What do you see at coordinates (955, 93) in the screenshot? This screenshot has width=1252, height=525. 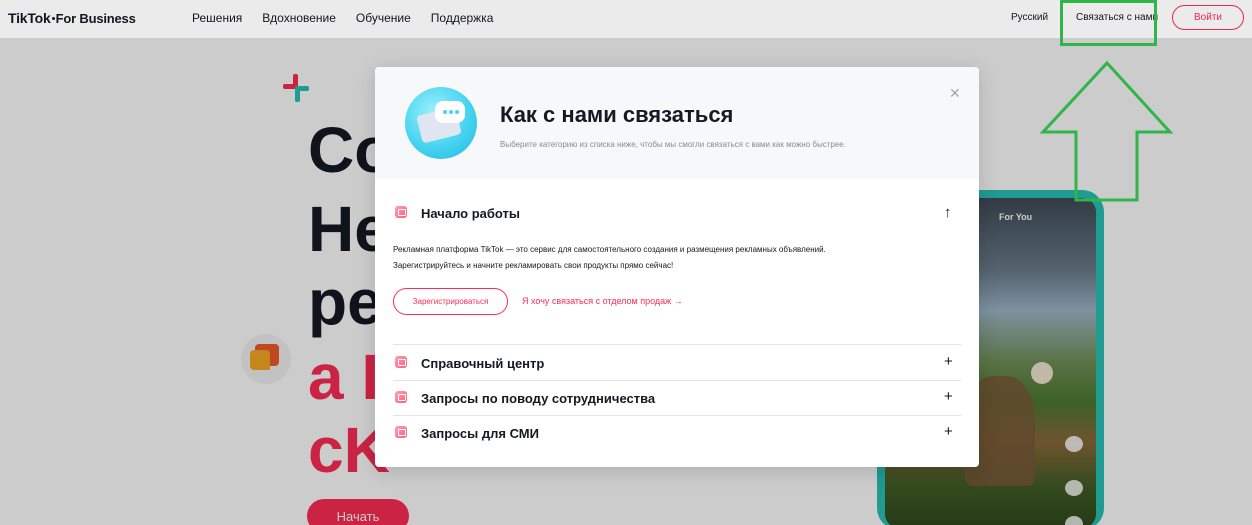 I see `close-icon: ✕` at bounding box center [955, 93].